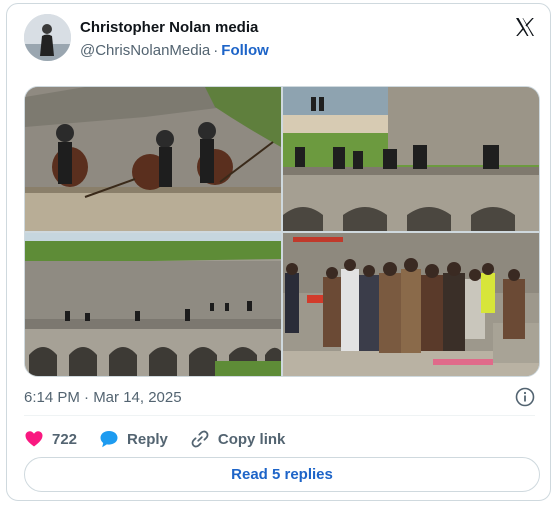  Describe the element at coordinates (145, 50) in the screenshot. I see `author-handle: @ChrisNolanMedia` at that location.